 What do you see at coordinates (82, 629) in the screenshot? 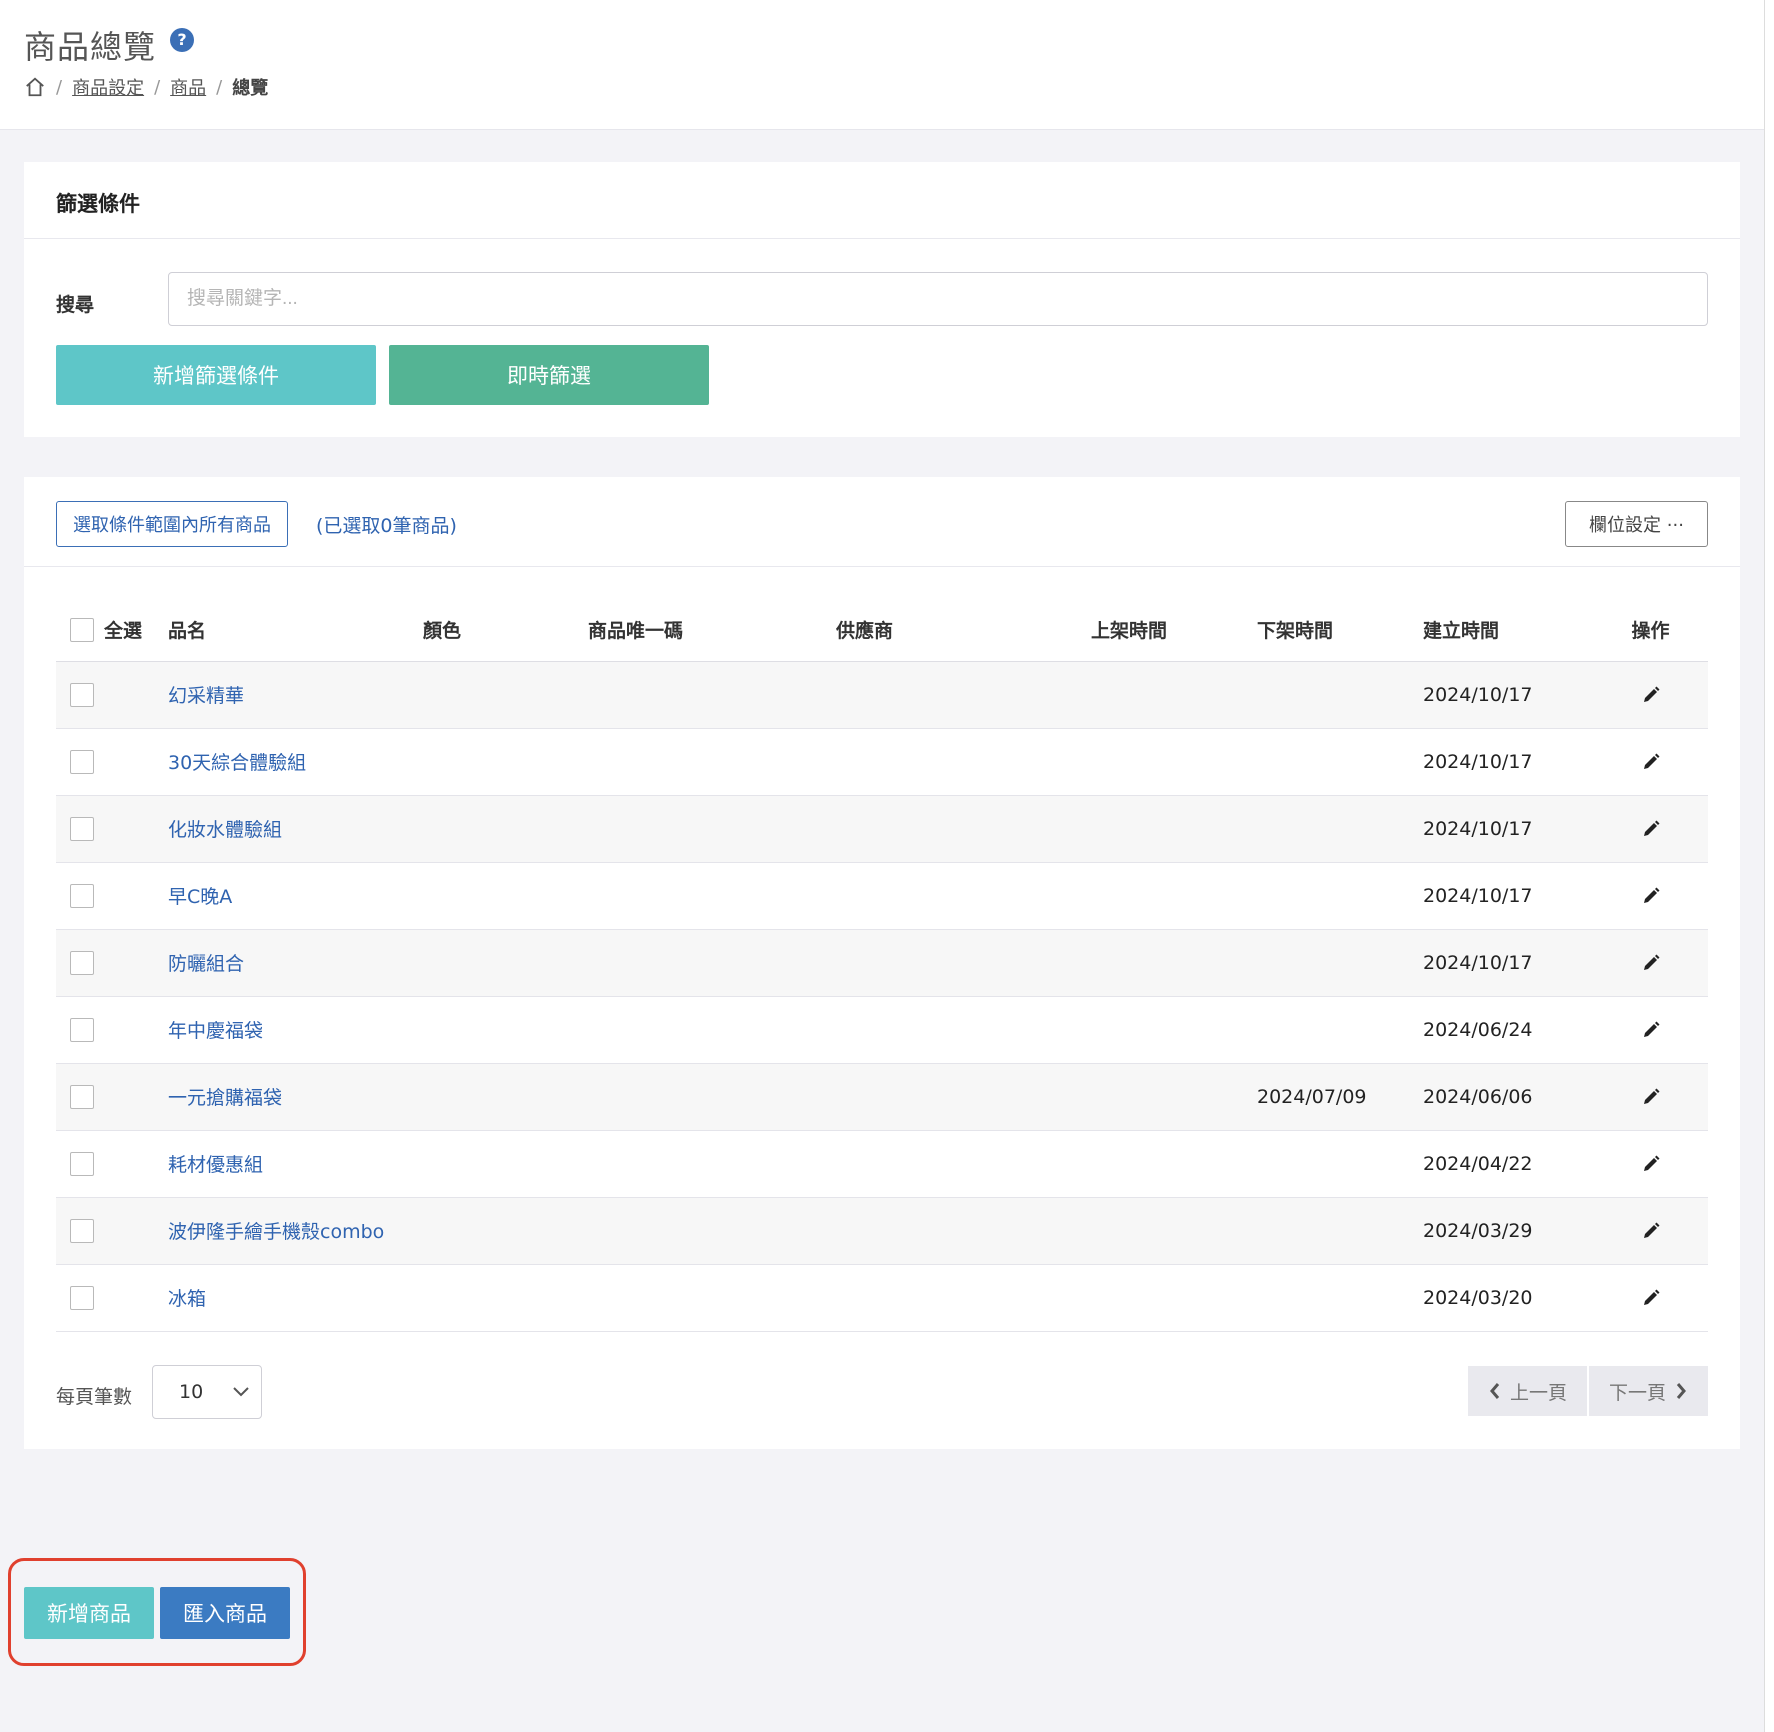
I see `select-all-checkbox` at bounding box center [82, 629].